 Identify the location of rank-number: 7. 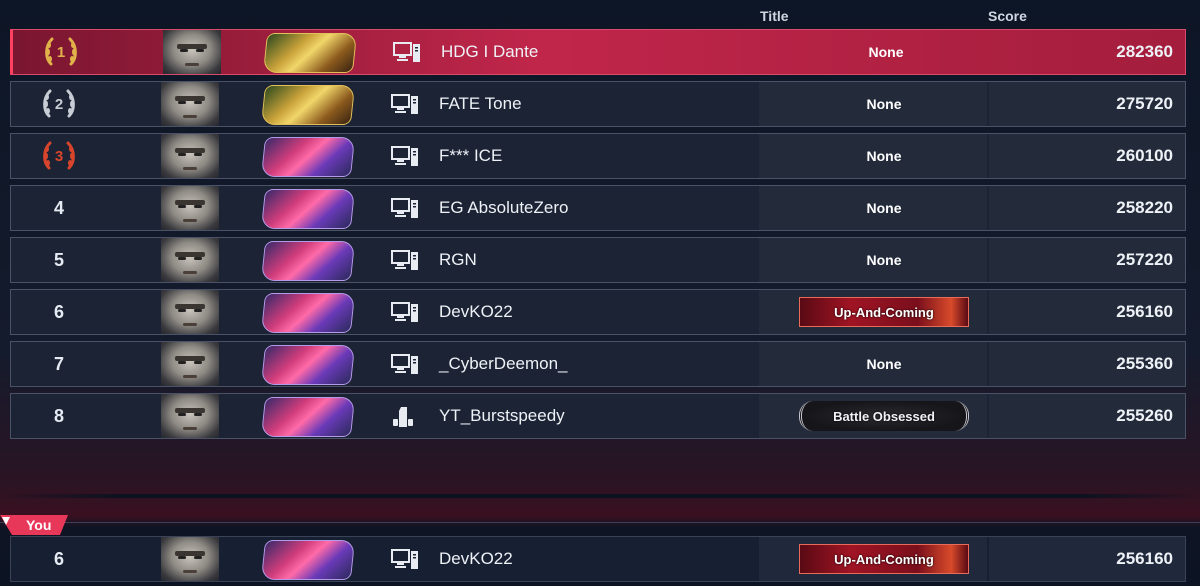
(58, 363).